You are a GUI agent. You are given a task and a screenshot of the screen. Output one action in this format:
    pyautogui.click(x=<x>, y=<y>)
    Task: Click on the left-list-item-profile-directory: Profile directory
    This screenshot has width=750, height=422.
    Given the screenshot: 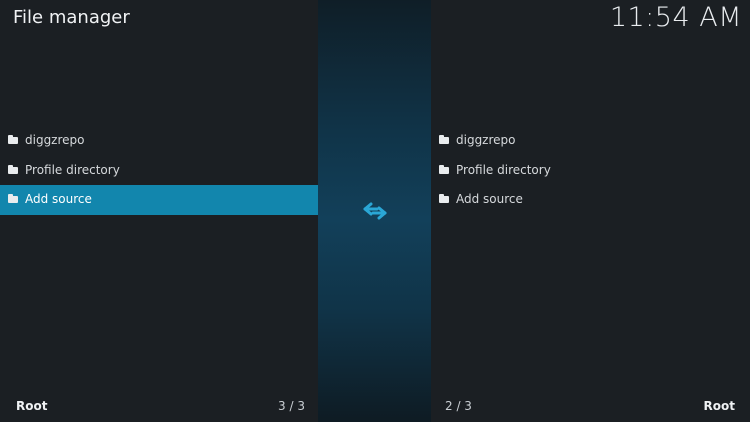 What is the action you would take?
    pyautogui.click(x=159, y=171)
    